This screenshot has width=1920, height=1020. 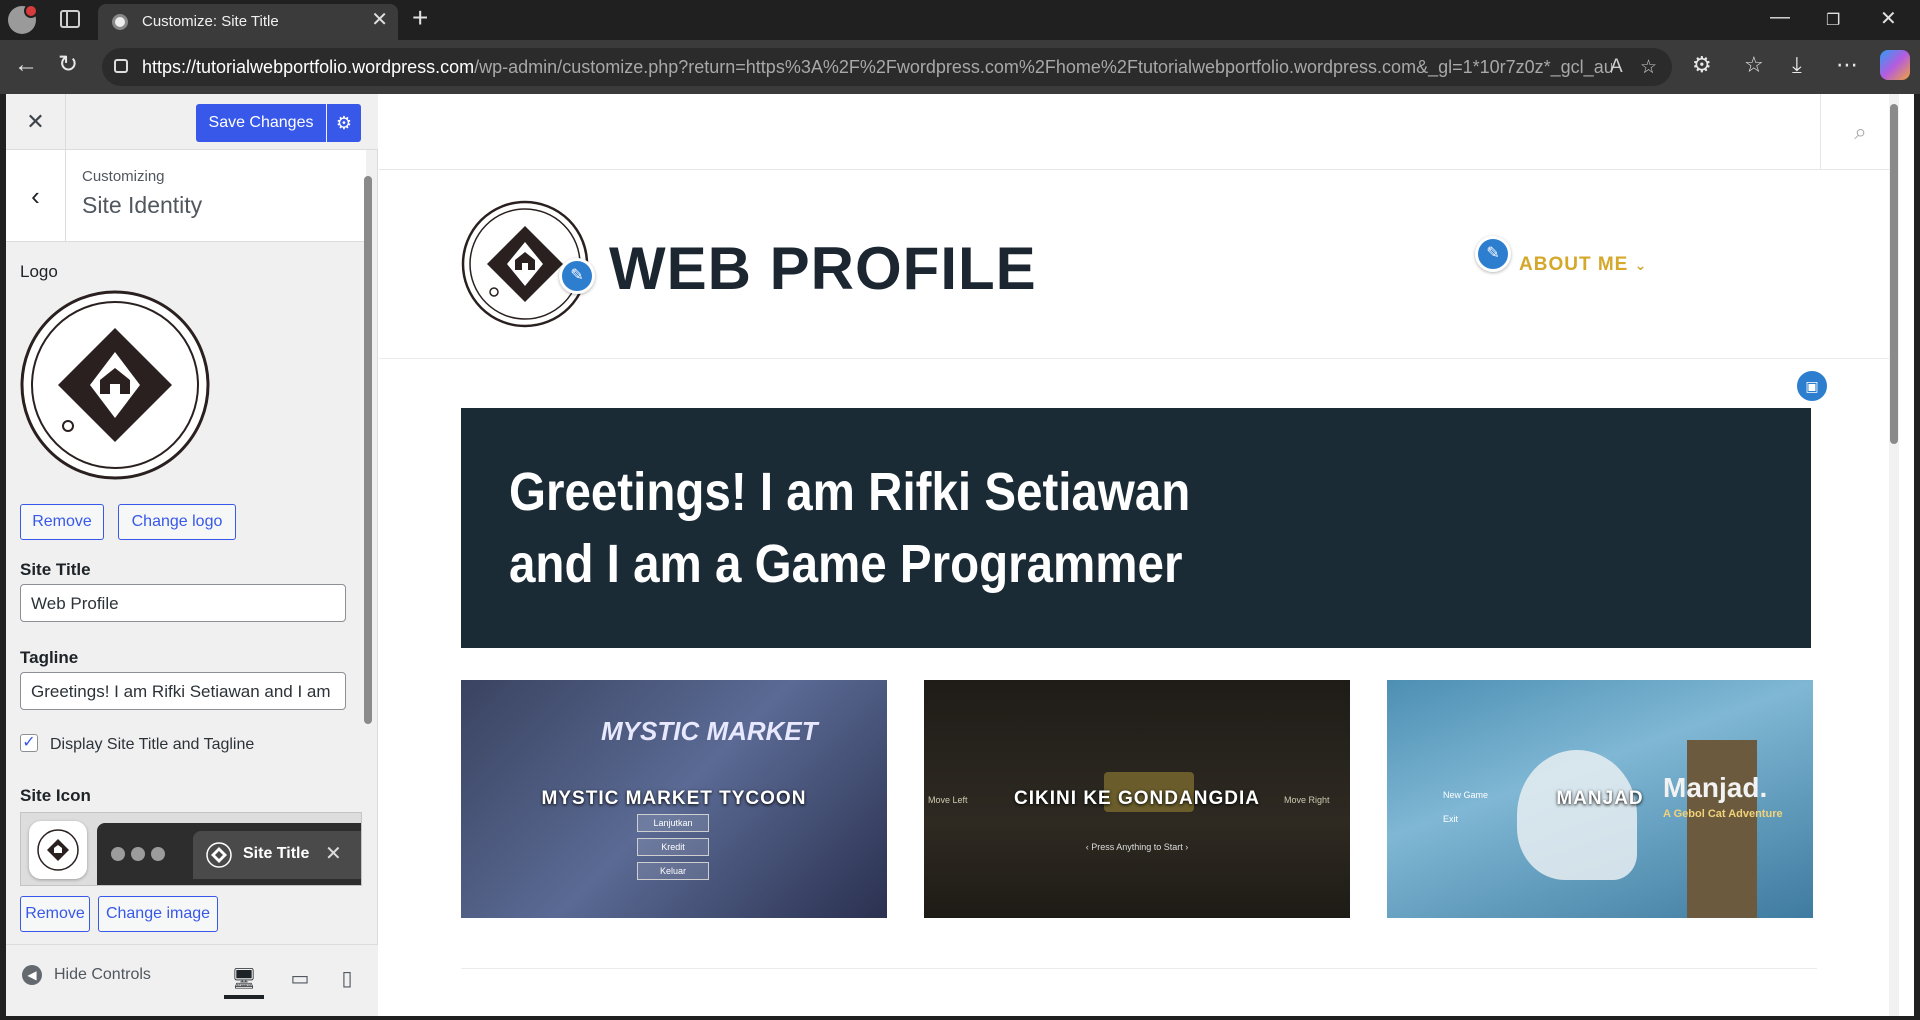 What do you see at coordinates (1616, 67) in the screenshot?
I see `read-aloud-icon: A` at bounding box center [1616, 67].